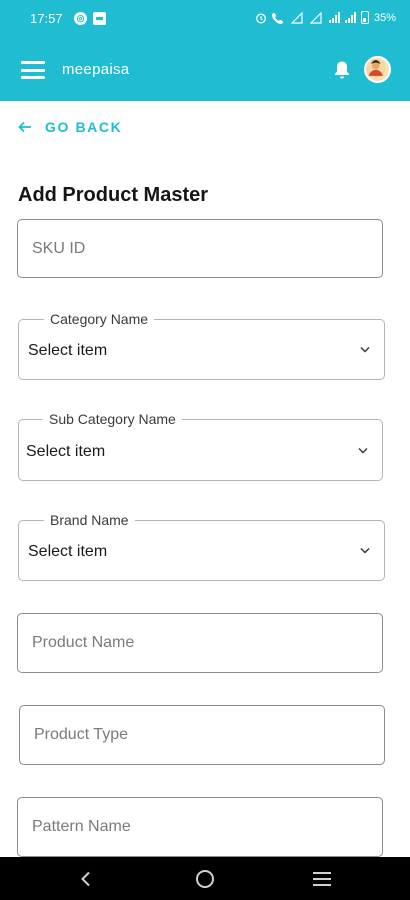 This screenshot has height=900, width=410. Describe the element at coordinates (68, 350) in the screenshot. I see `category-name-value: Select item` at that location.